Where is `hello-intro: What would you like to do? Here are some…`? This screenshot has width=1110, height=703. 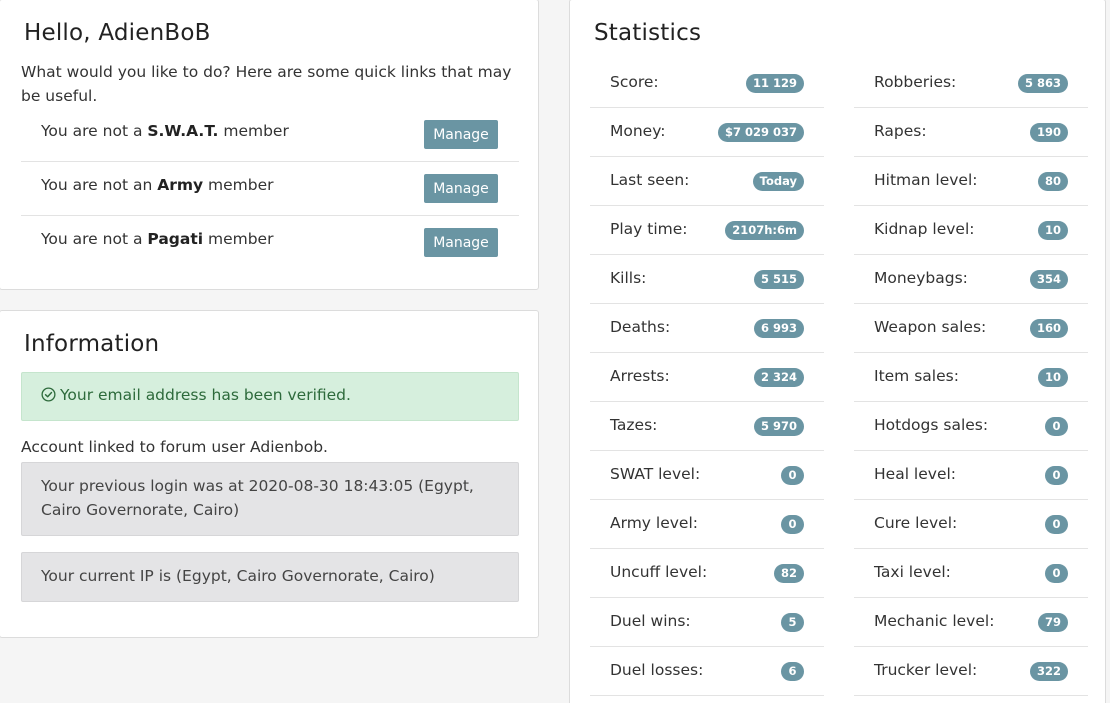
hello-intro: What would you like to do? Here are some… is located at coordinates (266, 84).